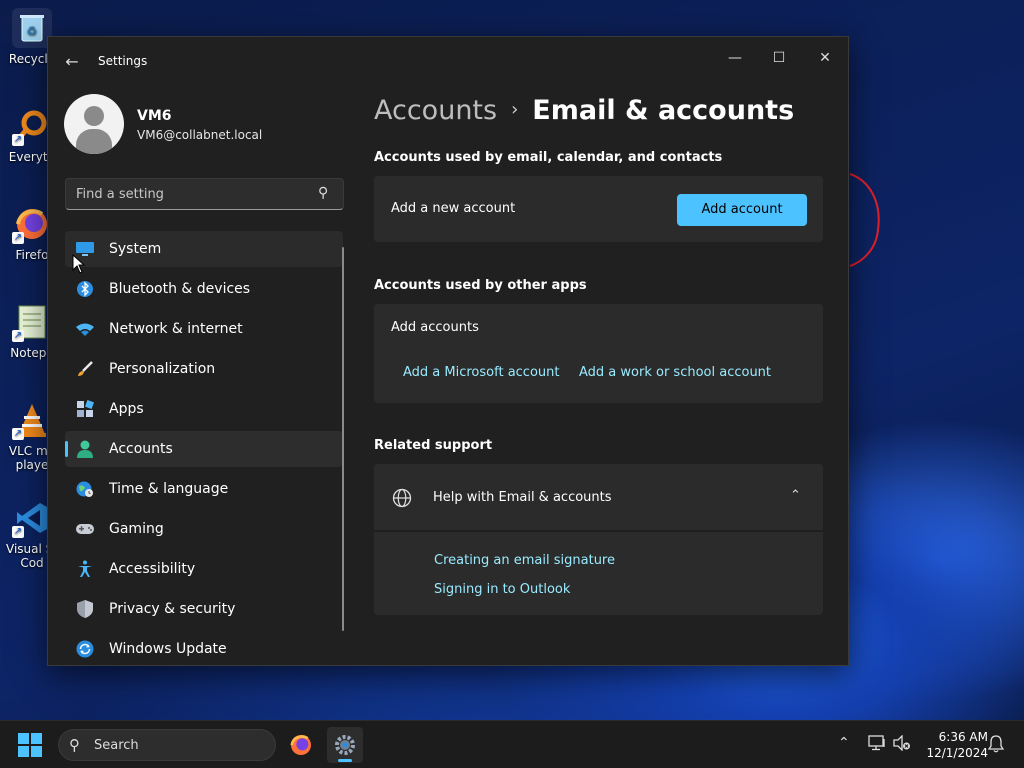 Image resolution: width=1024 pixels, height=768 pixels. What do you see at coordinates (135, 249) in the screenshot?
I see `nav-item-label: System` at bounding box center [135, 249].